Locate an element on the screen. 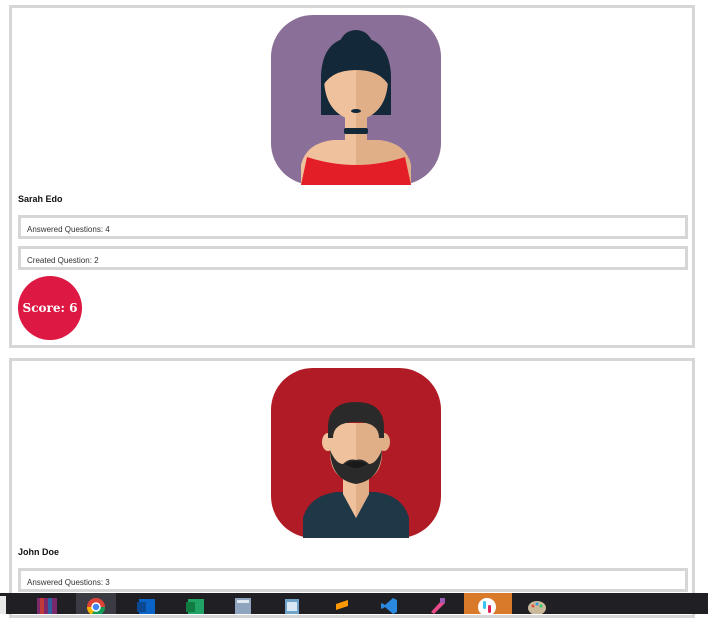 The image size is (708, 618). paint-tool-icon is located at coordinates (437, 605).